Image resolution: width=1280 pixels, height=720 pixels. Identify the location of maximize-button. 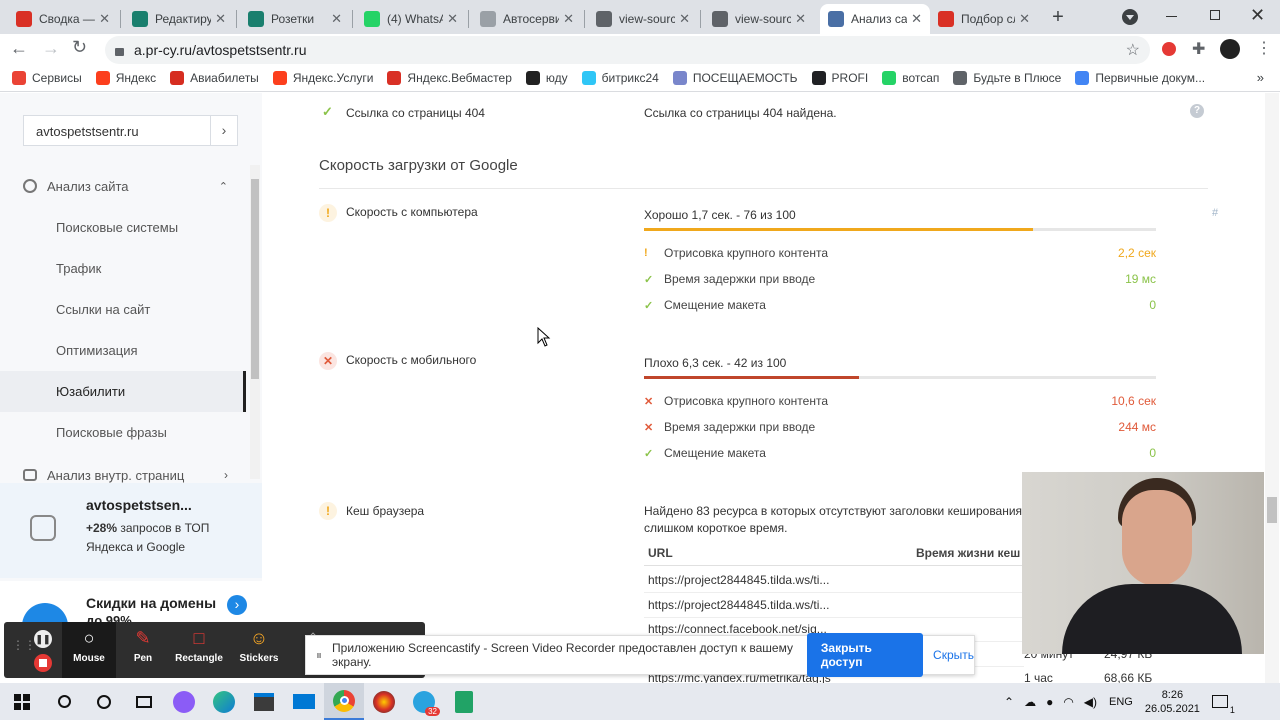
(1215, 15).